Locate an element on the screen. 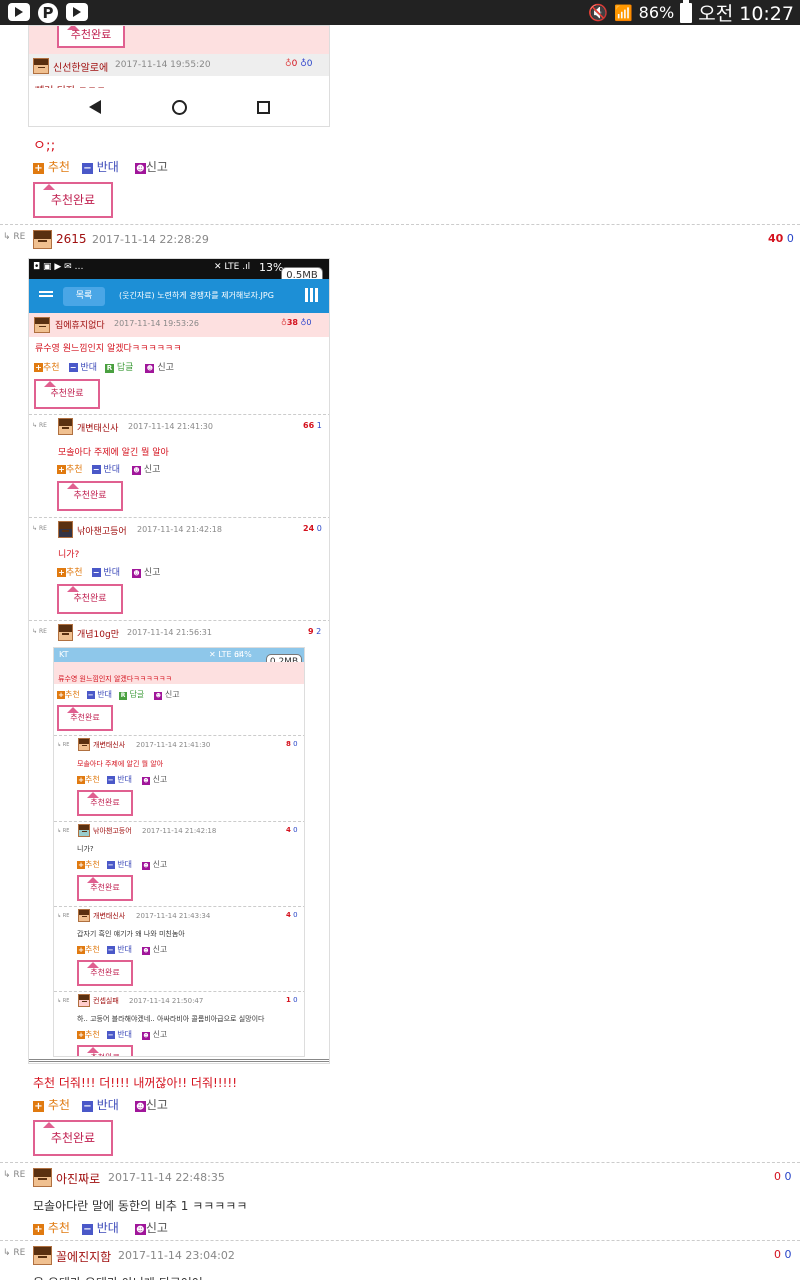 The image size is (800, 1280). home-icon is located at coordinates (179, 107).